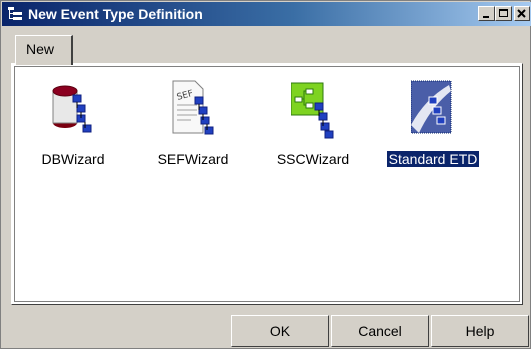  I want to click on minimize-icon, so click(486, 17).